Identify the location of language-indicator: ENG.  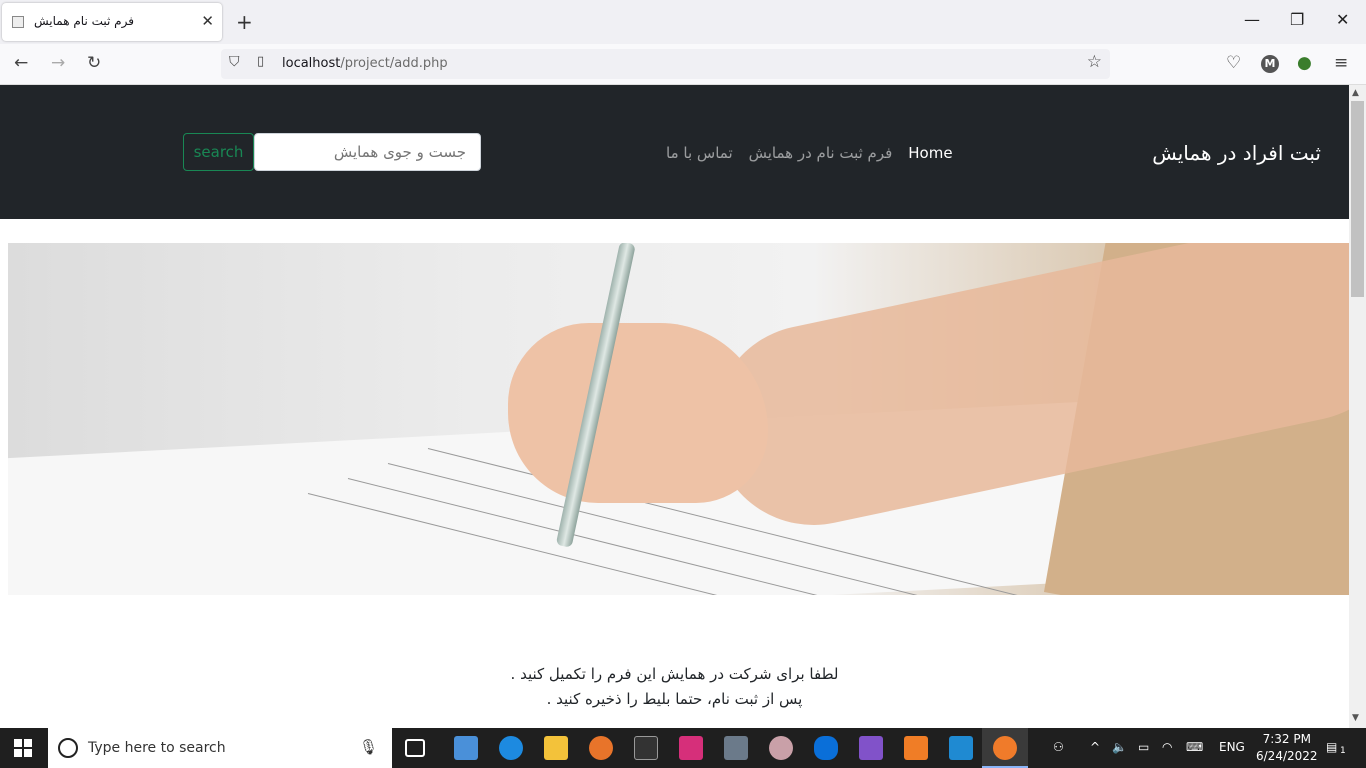
(1232, 747).